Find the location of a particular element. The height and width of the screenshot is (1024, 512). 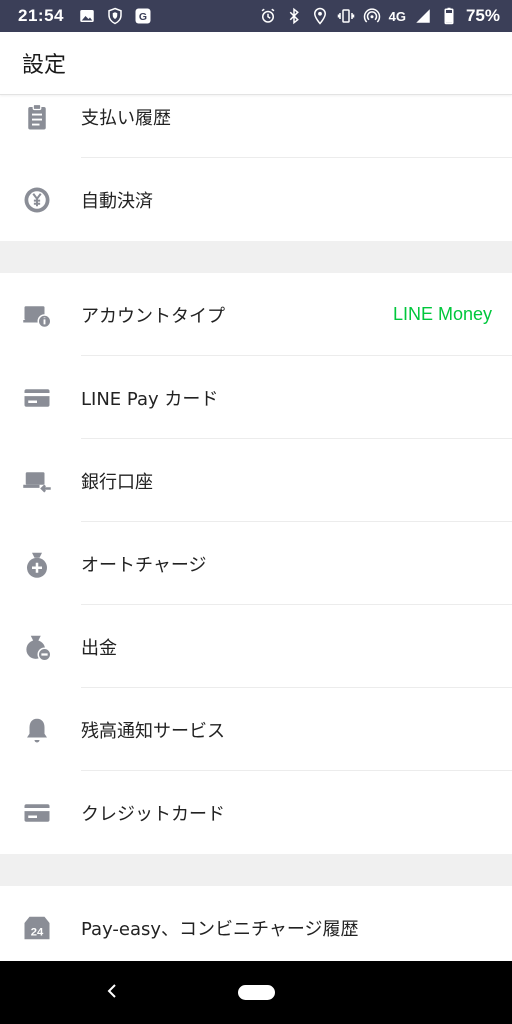

settings-item-label: Pay-easy、コンビニチャージ履歴 is located at coordinates (220, 929).